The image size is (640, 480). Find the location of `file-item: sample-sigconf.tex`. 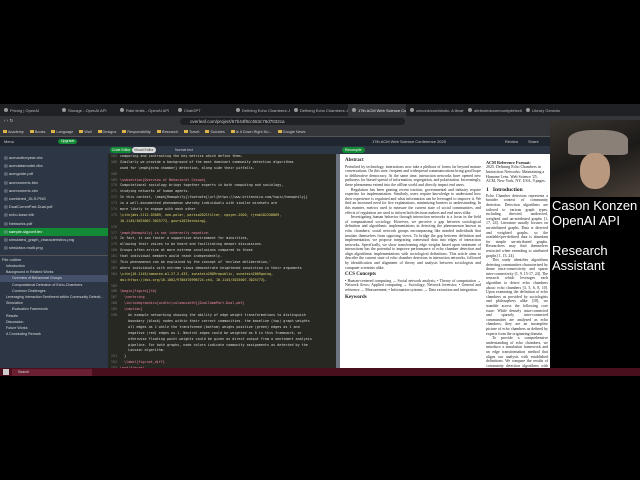

file-item: sample-sigconf.tex is located at coordinates (54, 231).